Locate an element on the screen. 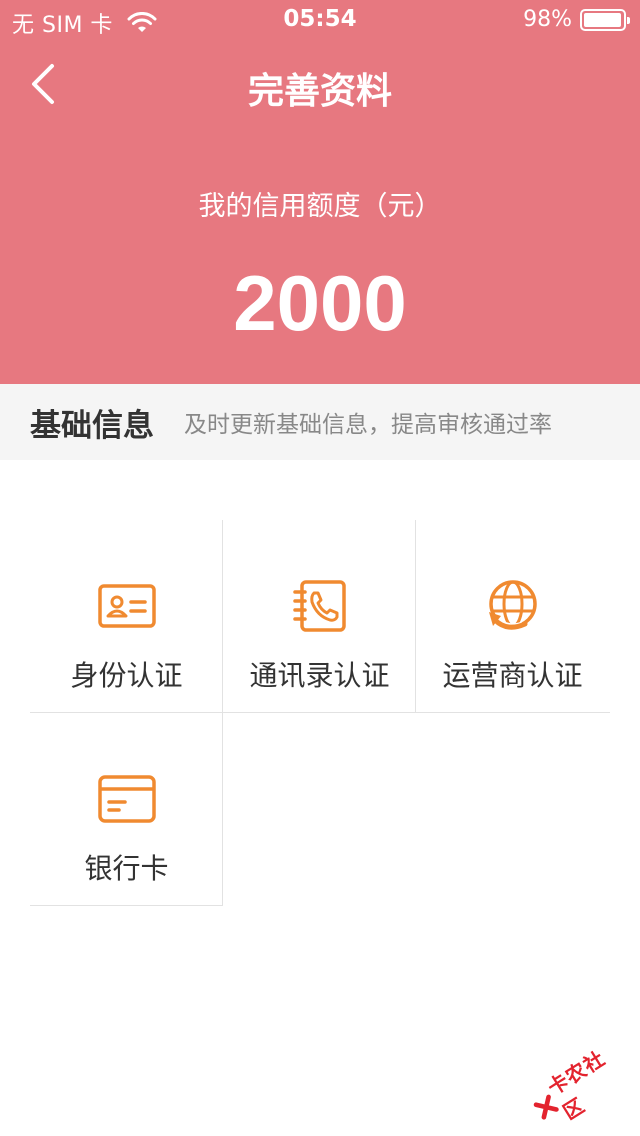 The image size is (640, 1136). globe-refresh-icon is located at coordinates (512, 606).